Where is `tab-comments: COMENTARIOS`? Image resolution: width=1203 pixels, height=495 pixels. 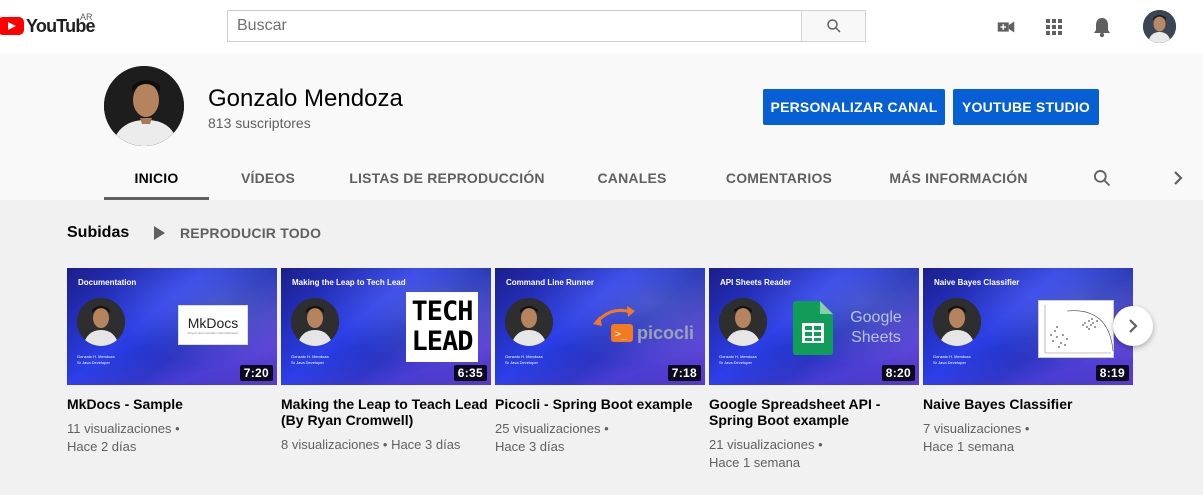
tab-comments: COMENTARIOS is located at coordinates (779, 178).